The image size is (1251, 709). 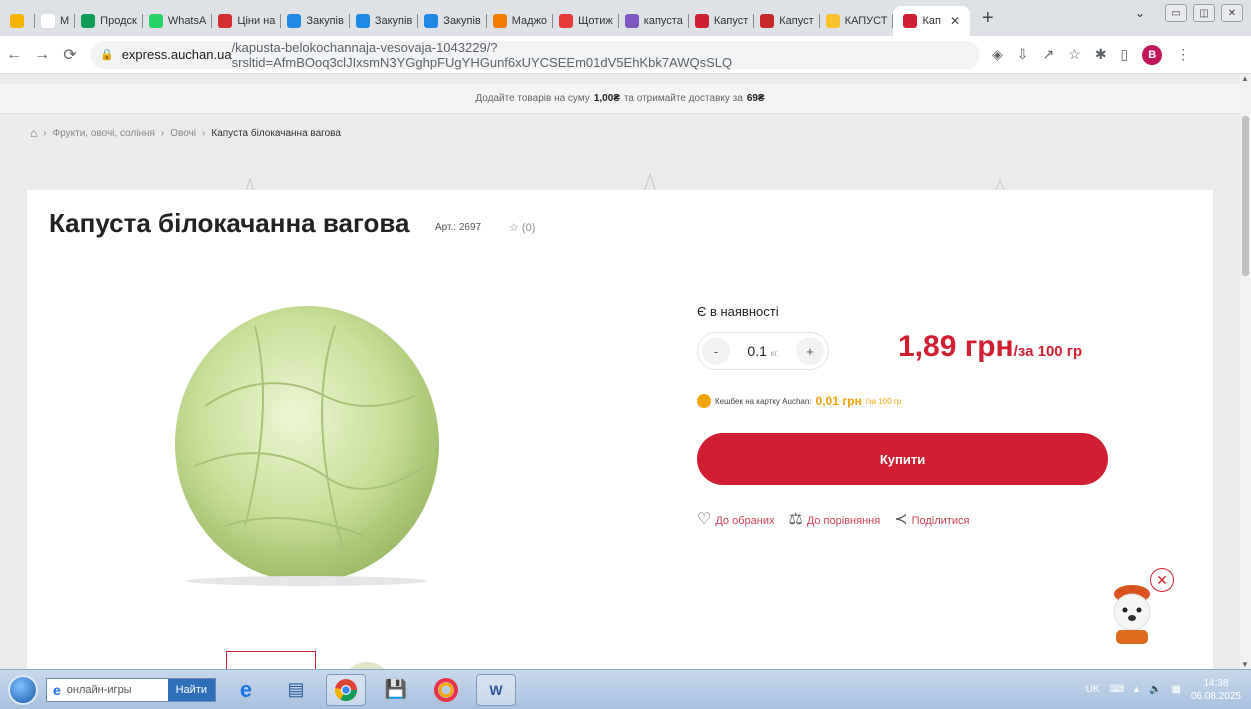 I want to click on compare-link: ⚖ До порівняння, so click(x=834, y=519).